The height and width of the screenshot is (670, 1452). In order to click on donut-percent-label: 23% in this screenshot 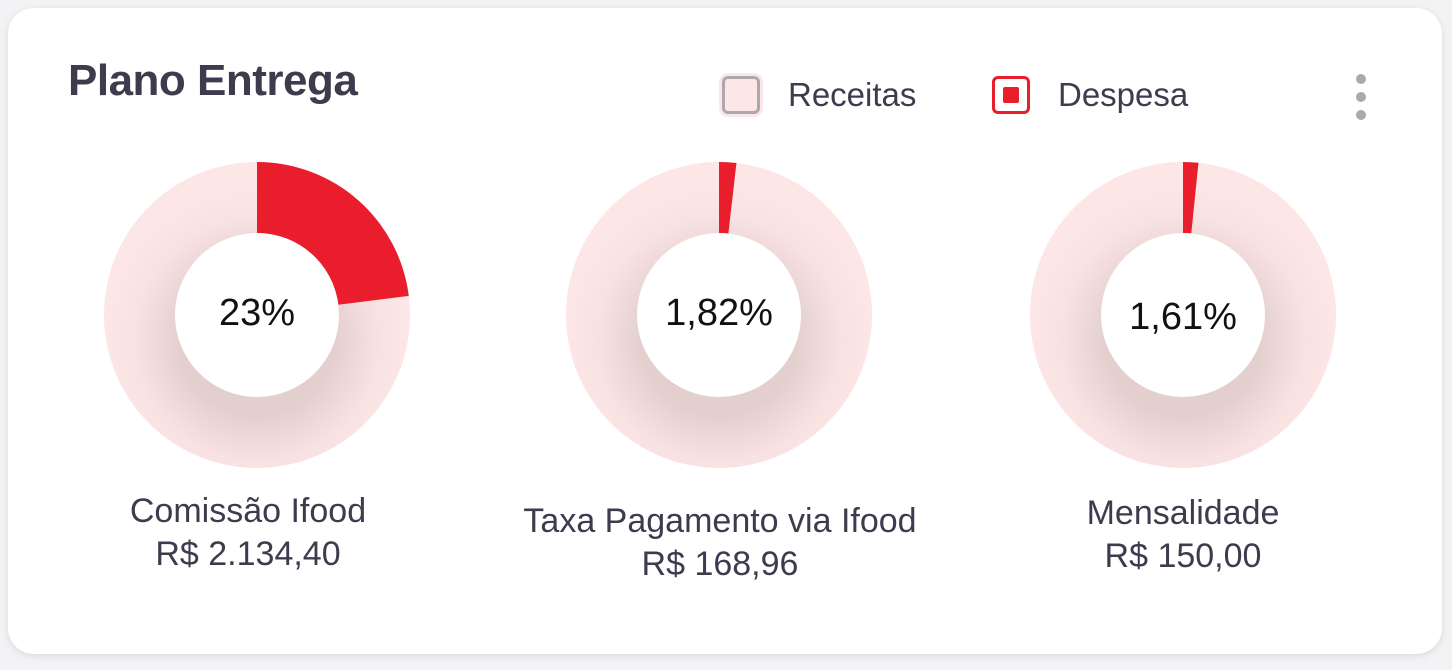, I will do `click(257, 313)`.